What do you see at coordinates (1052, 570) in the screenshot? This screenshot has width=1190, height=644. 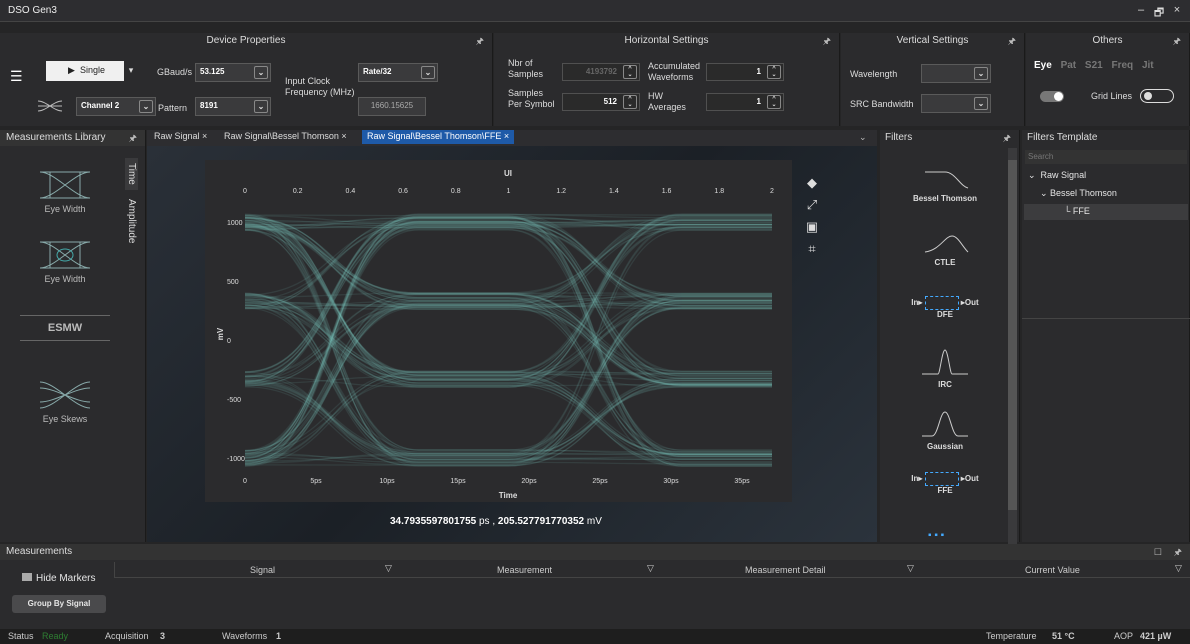 I see `col-current-value: Current Value` at bounding box center [1052, 570].